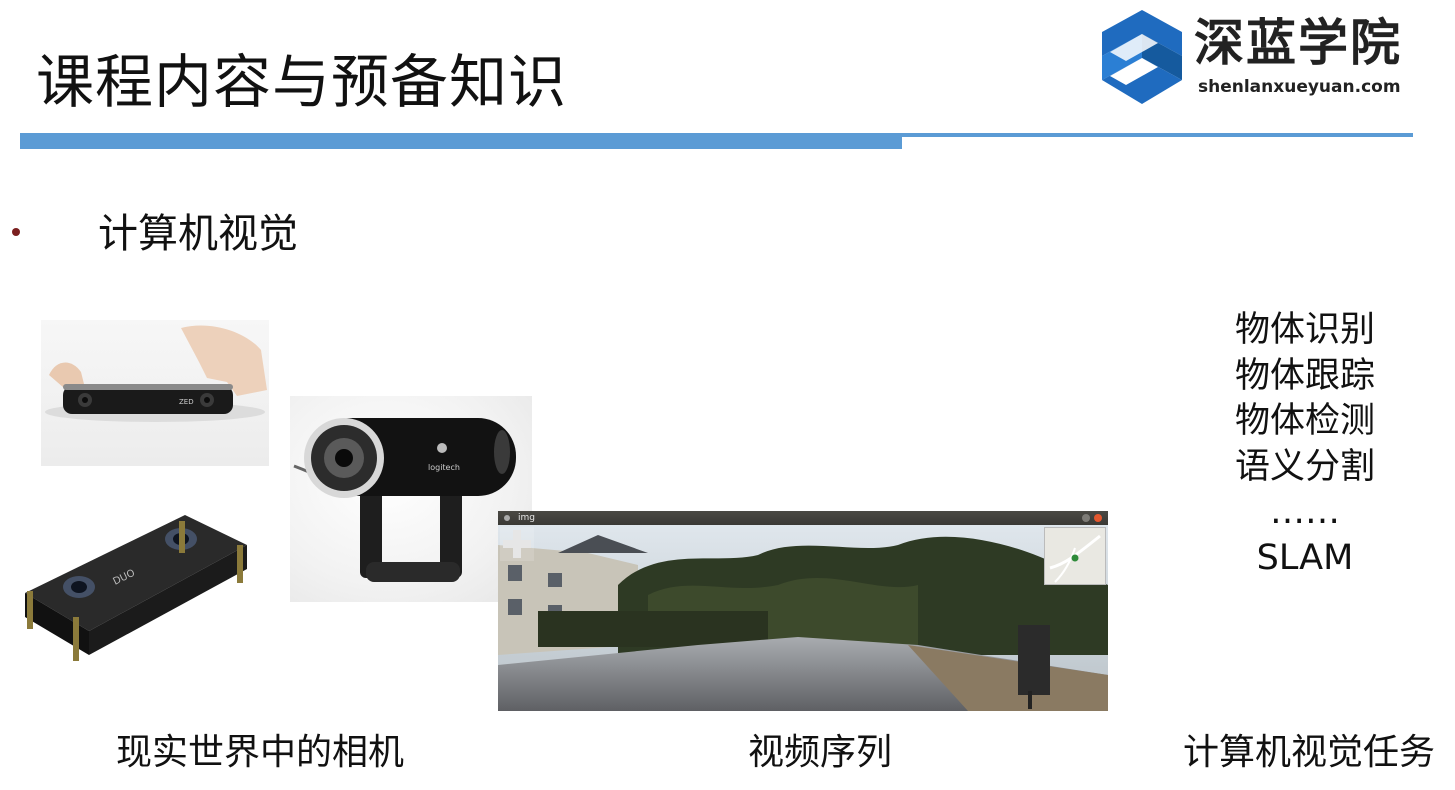 Image resolution: width=1455 pixels, height=790 pixels. I want to click on duo-camera-photo: DUO, so click(149, 594).